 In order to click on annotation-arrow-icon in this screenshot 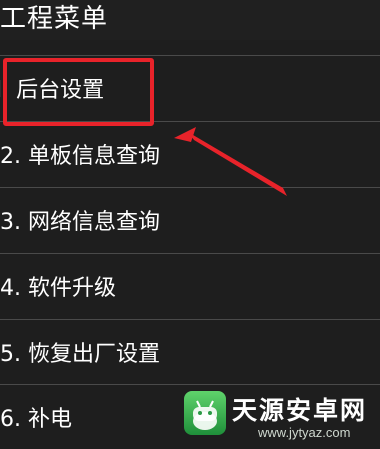, I will do `click(230, 161)`.